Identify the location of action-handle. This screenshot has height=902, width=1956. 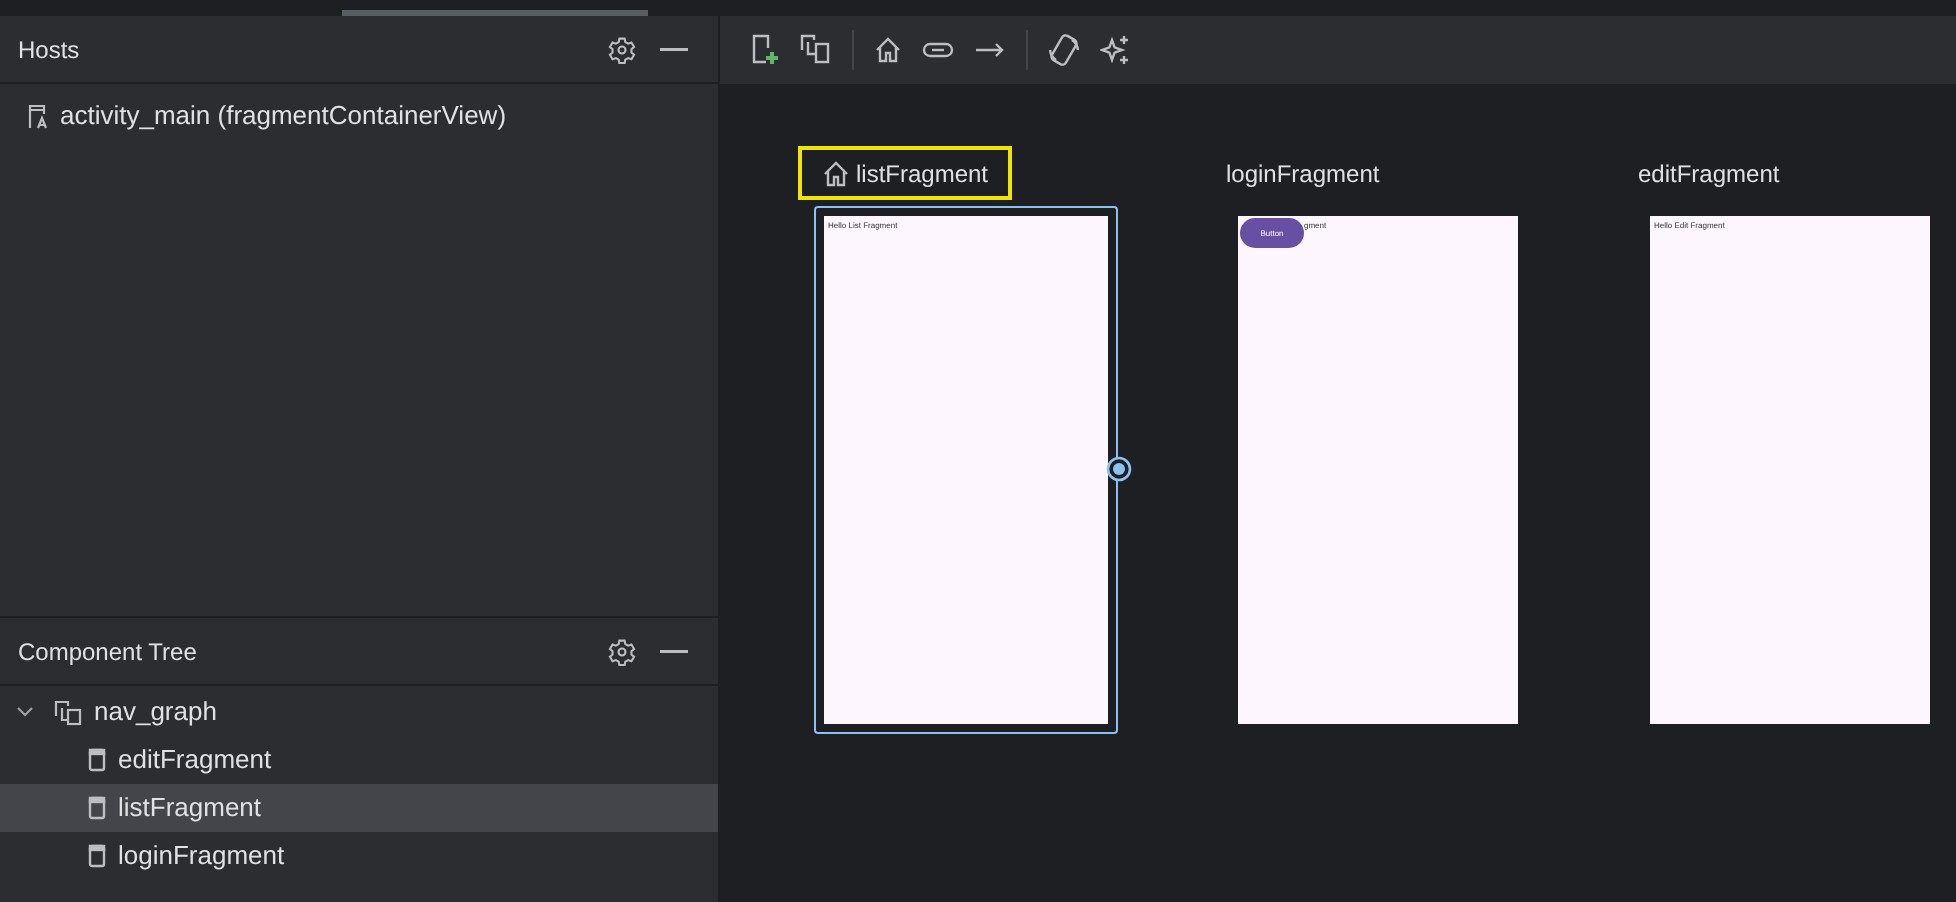
(1119, 469).